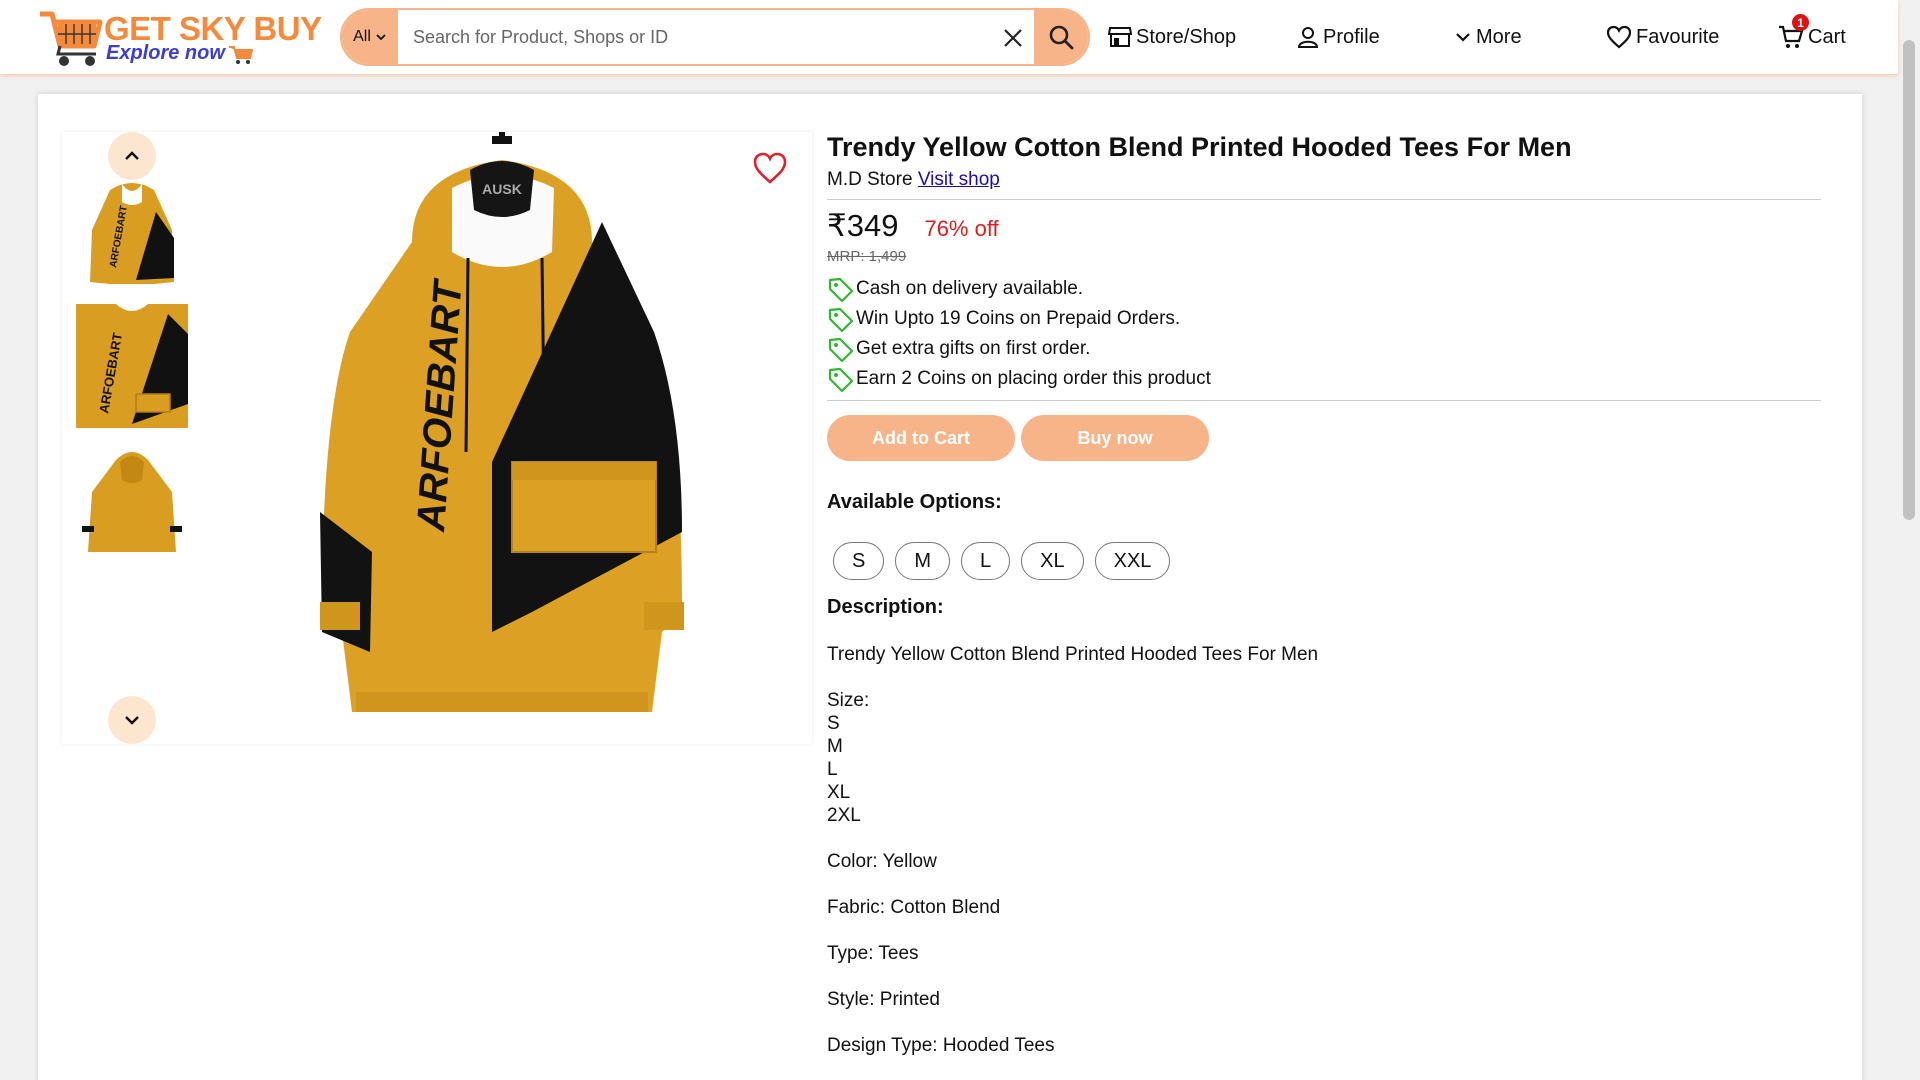 The height and width of the screenshot is (1080, 1920). I want to click on size-option-xxl: XXL, so click(1132, 561).